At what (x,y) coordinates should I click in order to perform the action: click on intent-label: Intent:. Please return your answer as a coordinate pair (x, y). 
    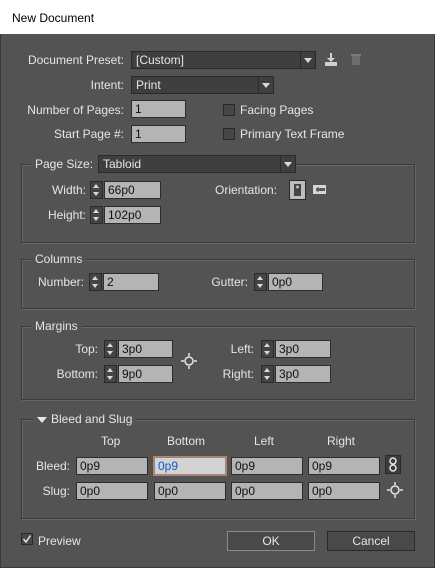
    Looking at the image, I should click on (107, 85).